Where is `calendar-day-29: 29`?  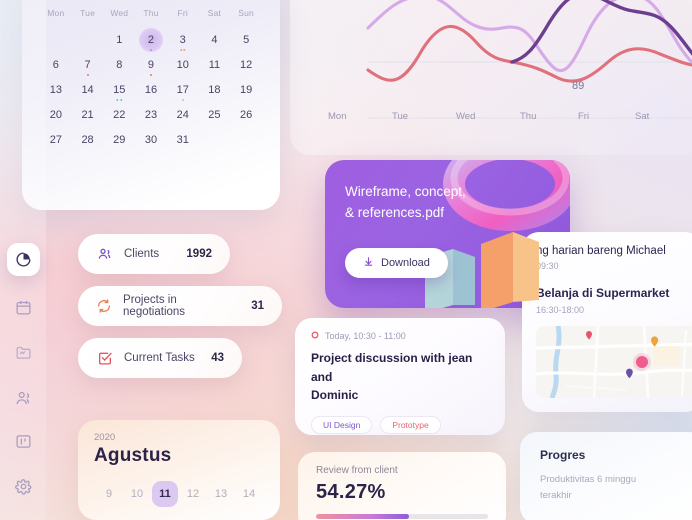
calendar-day-29: 29 is located at coordinates (119, 139).